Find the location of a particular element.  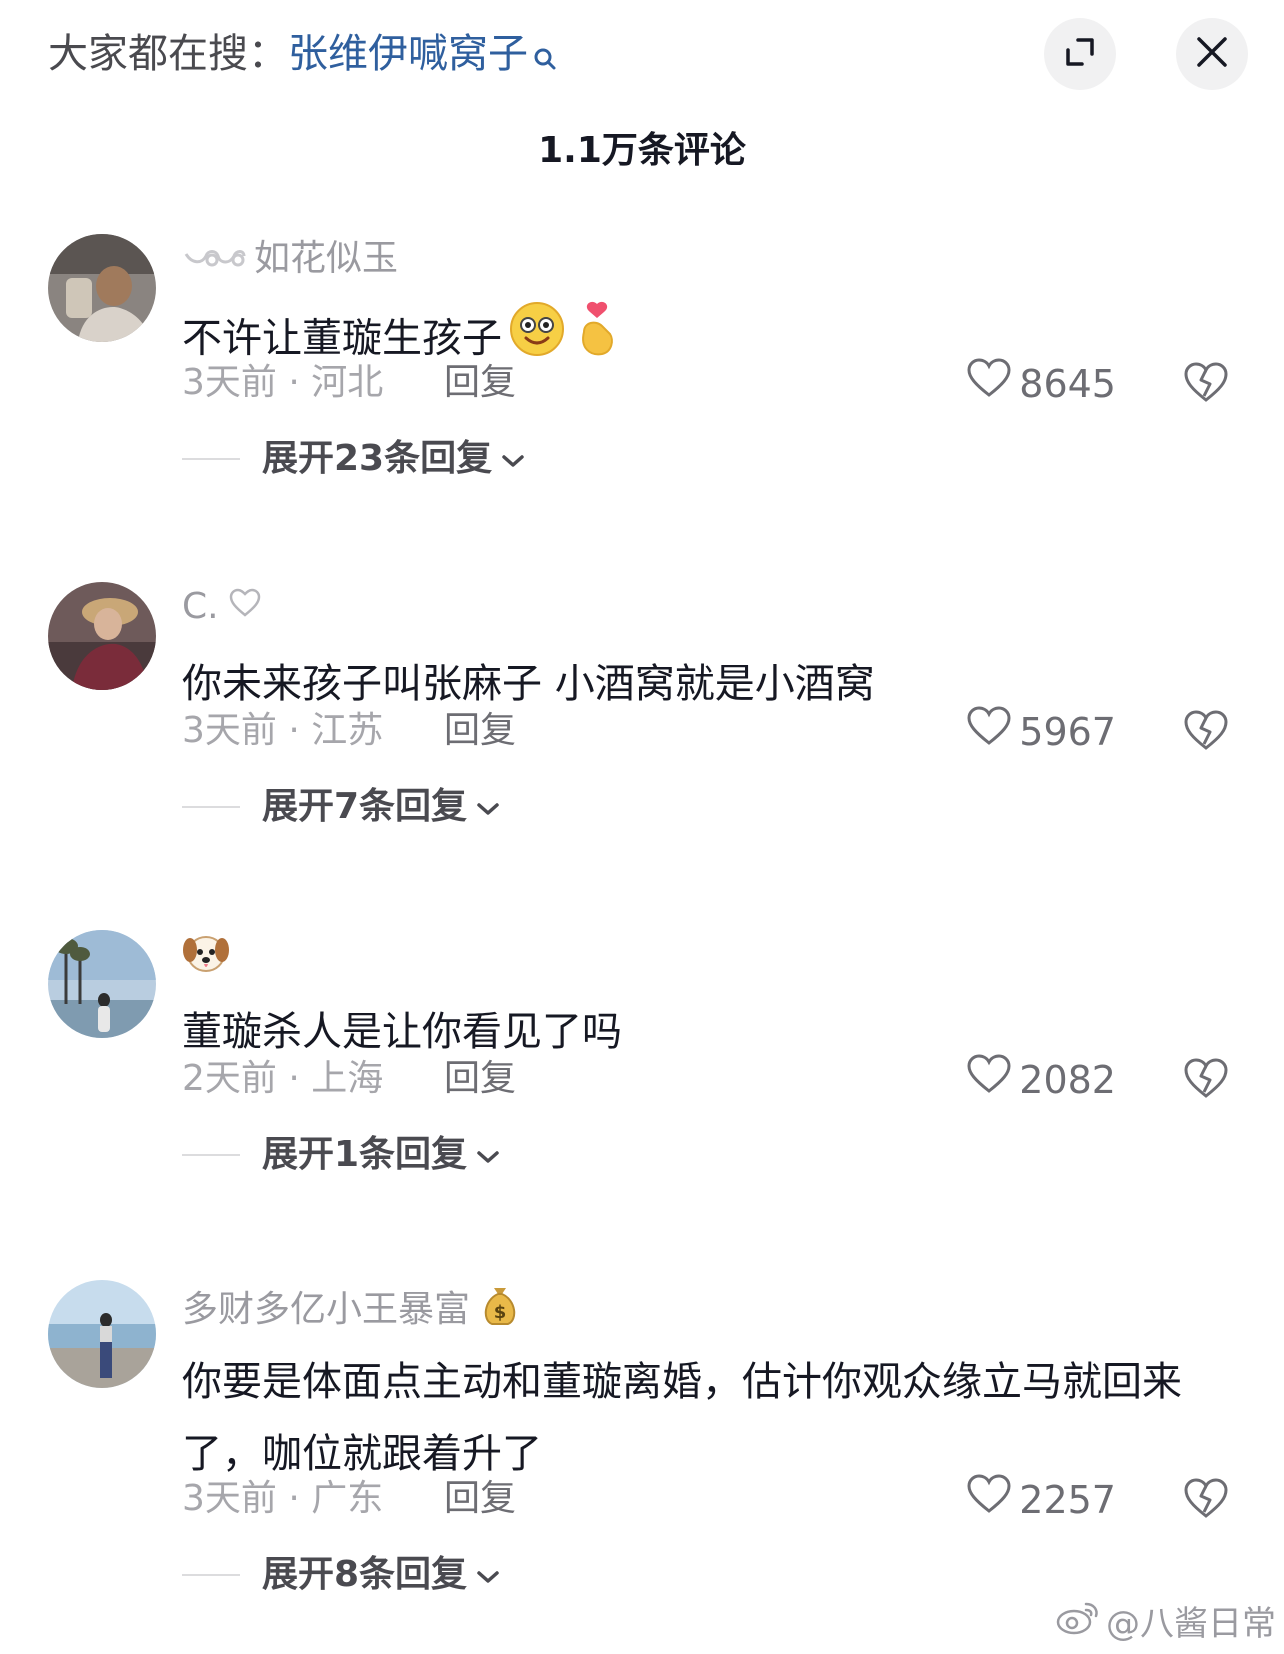

comment-time-location: 3天前 · 江苏 is located at coordinates (283, 730).